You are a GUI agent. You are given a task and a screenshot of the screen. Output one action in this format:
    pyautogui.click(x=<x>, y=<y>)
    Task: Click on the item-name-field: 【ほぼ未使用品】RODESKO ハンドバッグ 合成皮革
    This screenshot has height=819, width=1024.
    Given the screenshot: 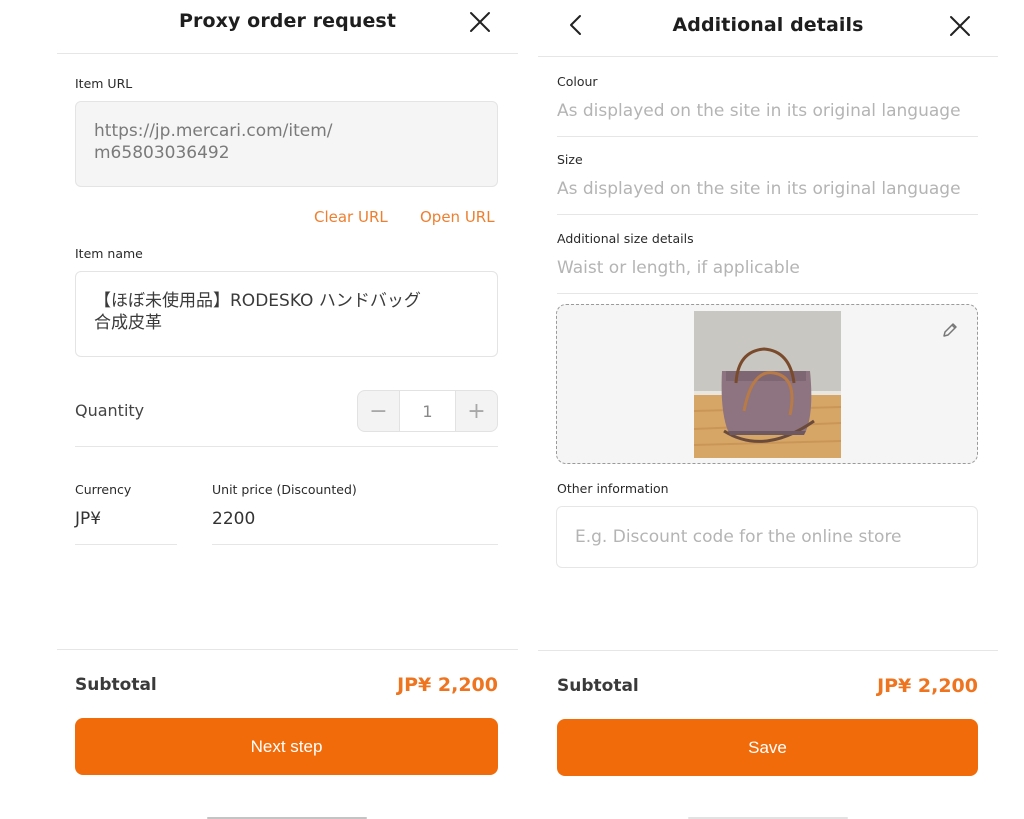 What is the action you would take?
    pyautogui.click(x=286, y=314)
    